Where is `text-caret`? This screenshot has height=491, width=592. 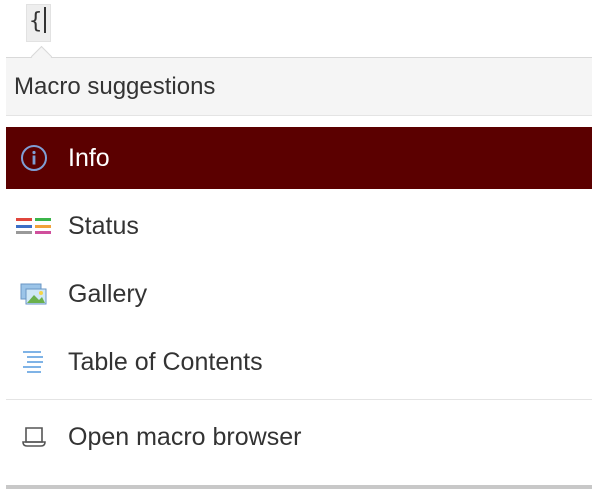 text-caret is located at coordinates (45, 20).